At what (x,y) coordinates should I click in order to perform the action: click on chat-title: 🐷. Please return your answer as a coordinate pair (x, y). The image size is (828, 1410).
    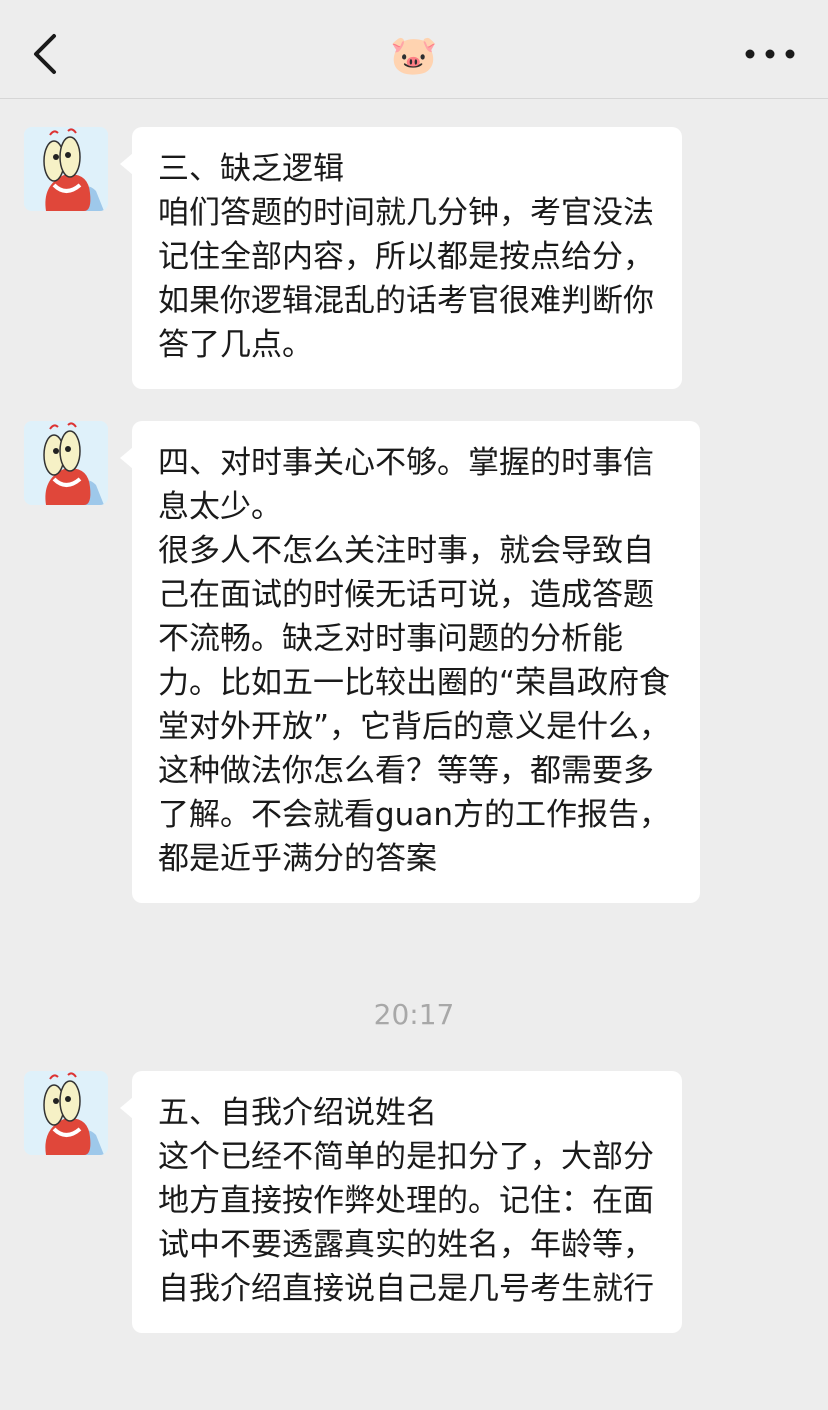
    Looking at the image, I should click on (414, 55).